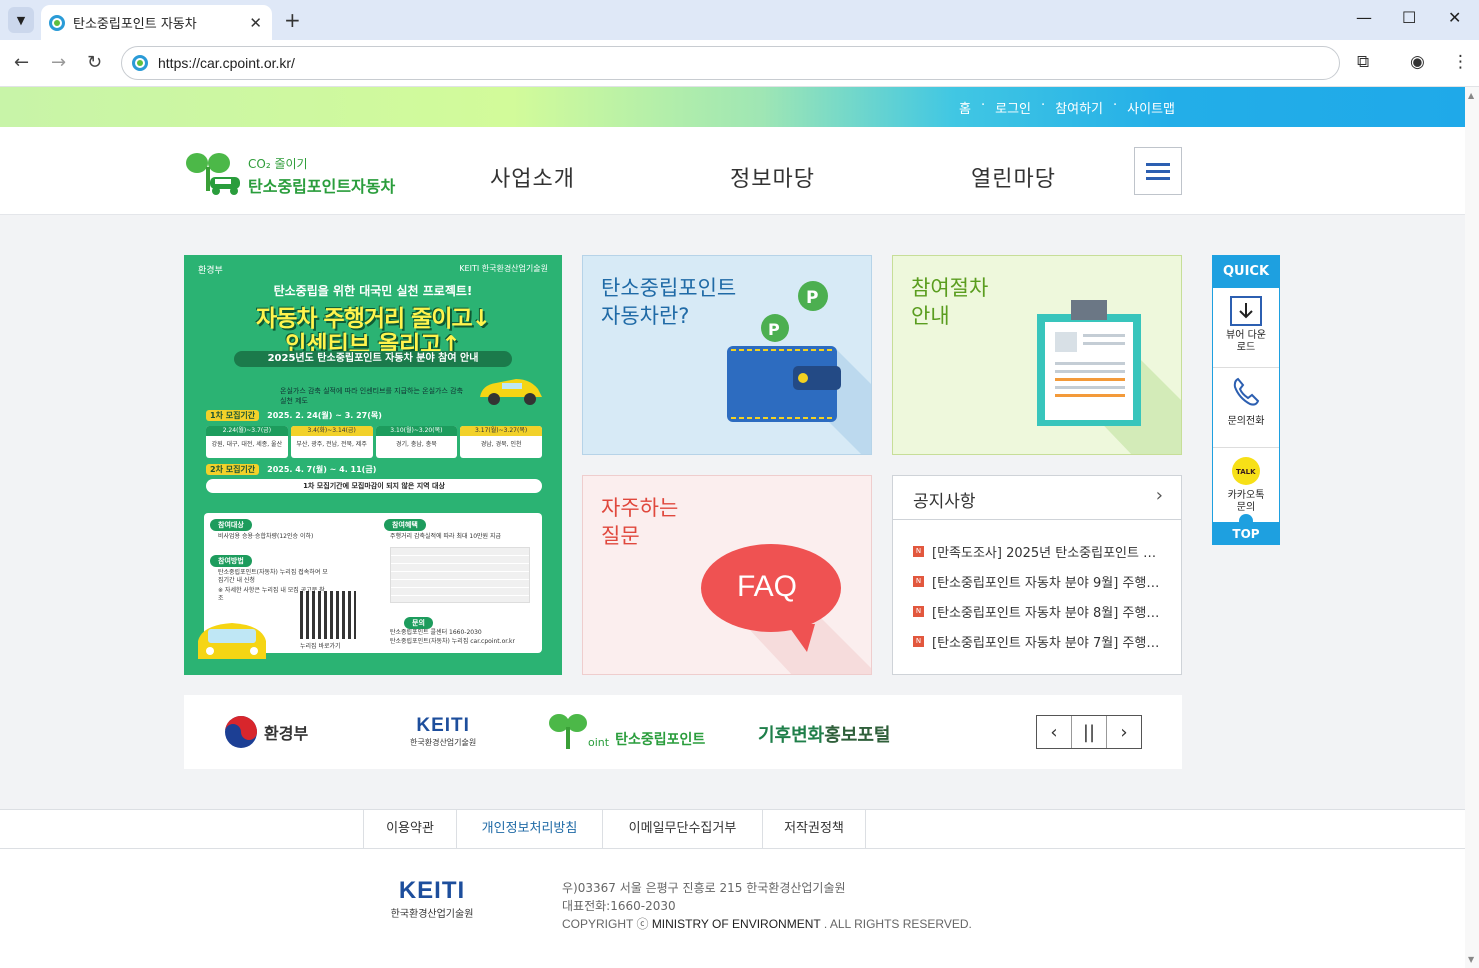 Image resolution: width=1479 pixels, height=968 pixels. I want to click on quick-menu: QUICK 뷰어 다운로드 문의전화 TALK 카카오톡 문의 TOP, so click(1246, 400).